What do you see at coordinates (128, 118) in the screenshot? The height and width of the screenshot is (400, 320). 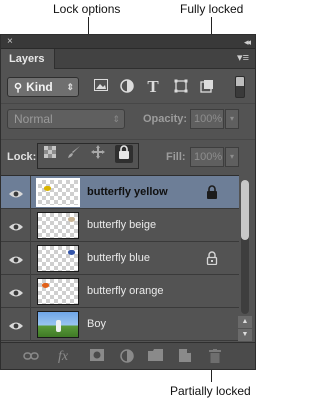 I see `blend-row: Normal ⇕ Opacity: 100% ▾` at bounding box center [128, 118].